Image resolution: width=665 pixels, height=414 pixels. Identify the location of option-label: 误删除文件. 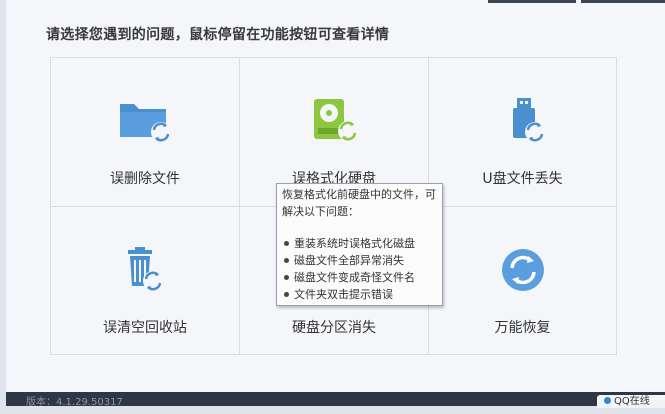
(145, 179).